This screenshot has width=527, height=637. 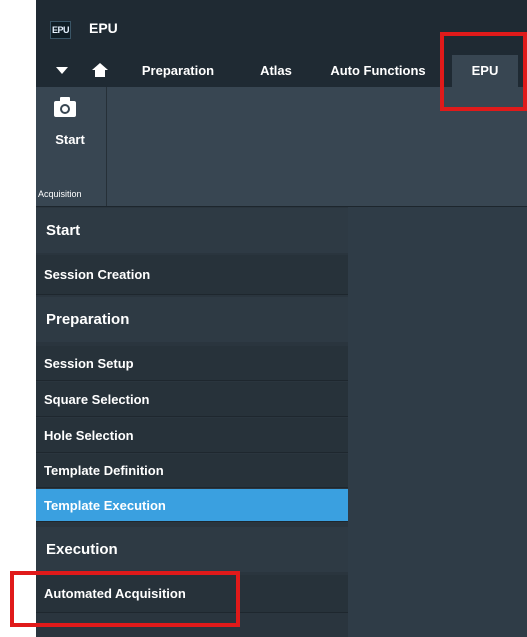 What do you see at coordinates (100, 70) in the screenshot?
I see `home-icon` at bounding box center [100, 70].